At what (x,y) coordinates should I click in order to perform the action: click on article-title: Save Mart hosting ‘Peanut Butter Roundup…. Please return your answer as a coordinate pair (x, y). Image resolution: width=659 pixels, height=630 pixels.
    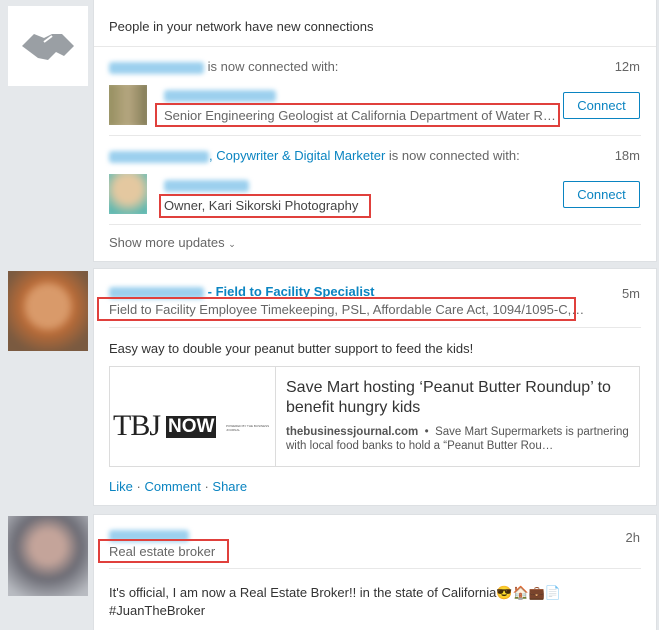
    Looking at the image, I should click on (458, 398).